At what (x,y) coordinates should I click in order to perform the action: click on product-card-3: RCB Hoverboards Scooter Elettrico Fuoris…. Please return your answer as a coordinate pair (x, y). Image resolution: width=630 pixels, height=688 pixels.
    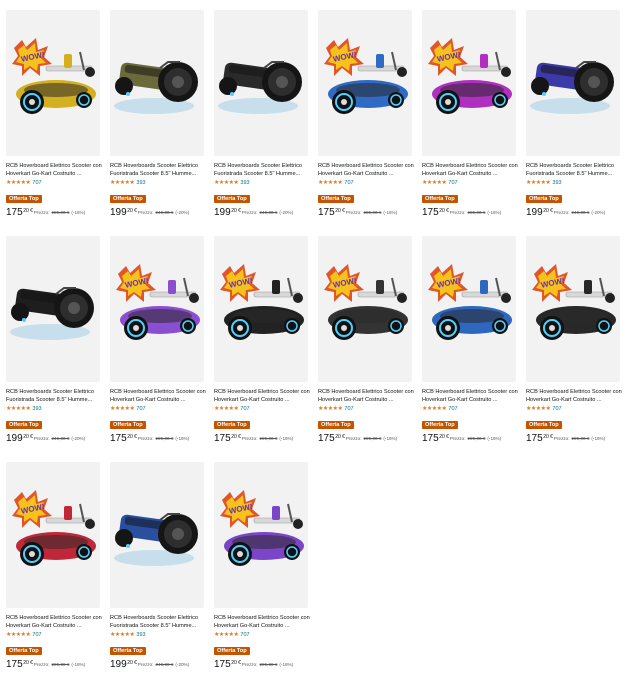
    Looking at the image, I should click on (263, 123).